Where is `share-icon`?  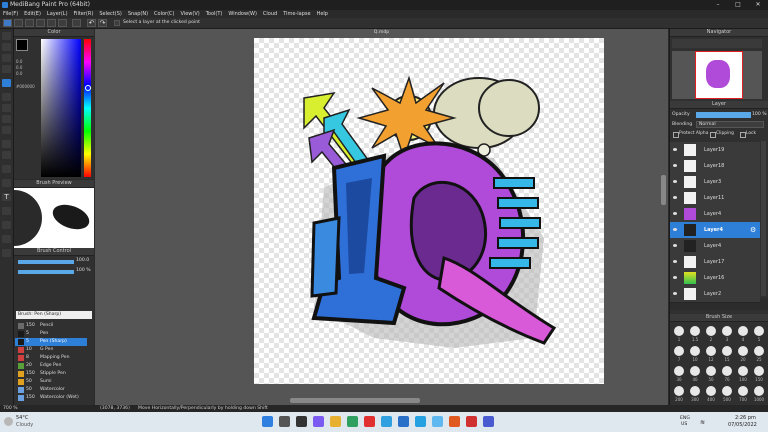
share-icon is located at coordinates (51, 23).